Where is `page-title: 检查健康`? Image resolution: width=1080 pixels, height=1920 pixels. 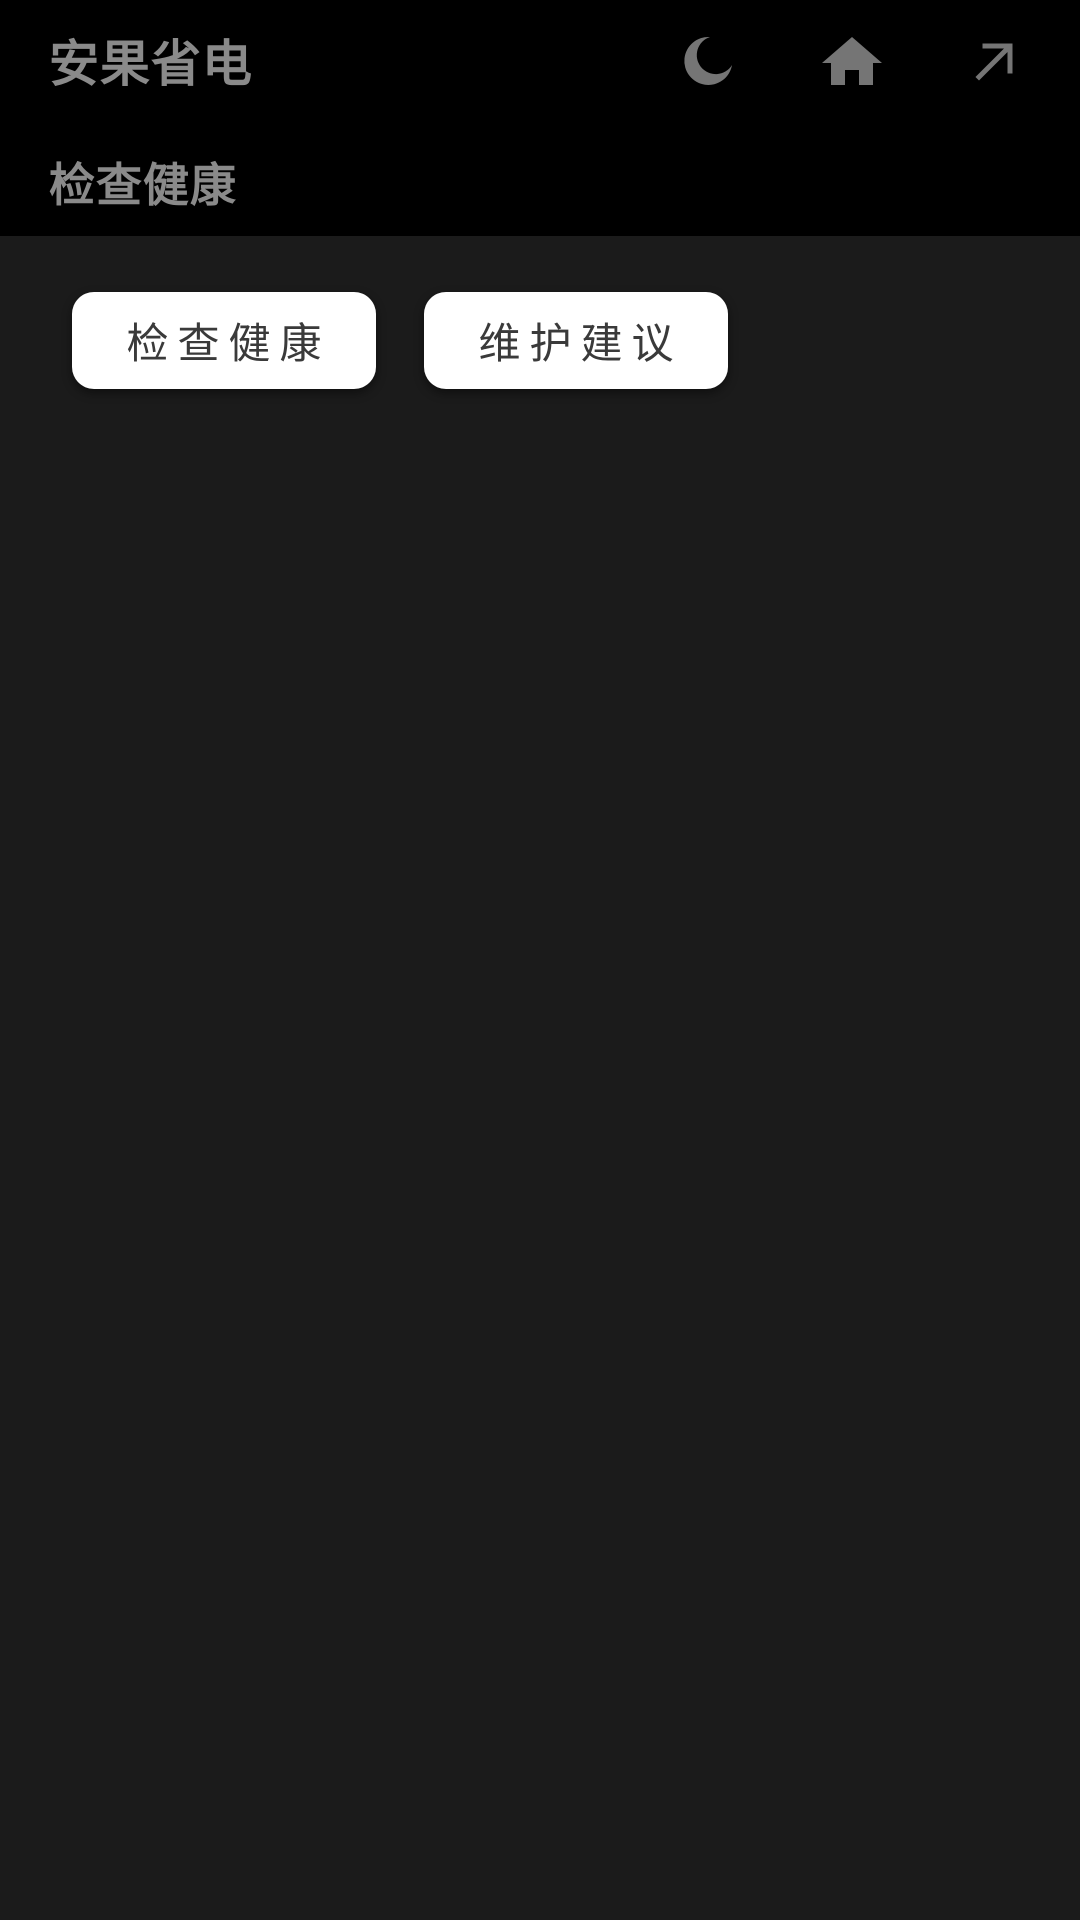 page-title: 检查健康 is located at coordinates (143, 185).